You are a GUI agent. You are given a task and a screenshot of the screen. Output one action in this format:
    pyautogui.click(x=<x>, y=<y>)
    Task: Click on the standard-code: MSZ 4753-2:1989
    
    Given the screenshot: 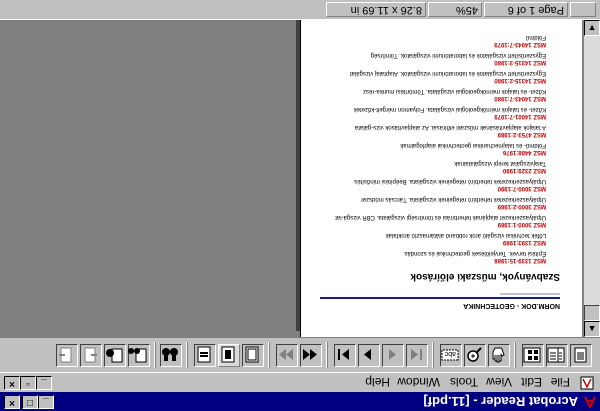 What is the action you would take?
    pyautogui.click(x=521, y=134)
    